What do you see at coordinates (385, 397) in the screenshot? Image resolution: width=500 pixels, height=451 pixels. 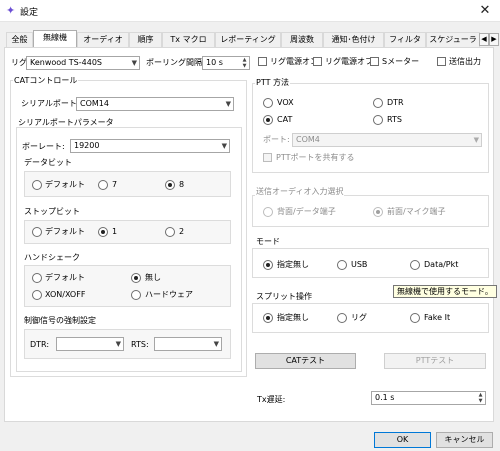 I see `tx-delay-value: 0.1 s` at bounding box center [385, 397].